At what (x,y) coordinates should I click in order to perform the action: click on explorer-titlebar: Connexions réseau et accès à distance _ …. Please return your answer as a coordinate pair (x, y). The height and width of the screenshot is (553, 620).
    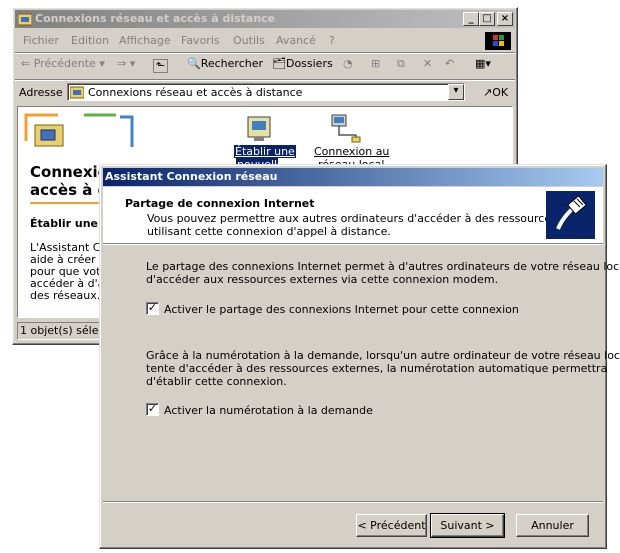
    Looking at the image, I should click on (265, 19).